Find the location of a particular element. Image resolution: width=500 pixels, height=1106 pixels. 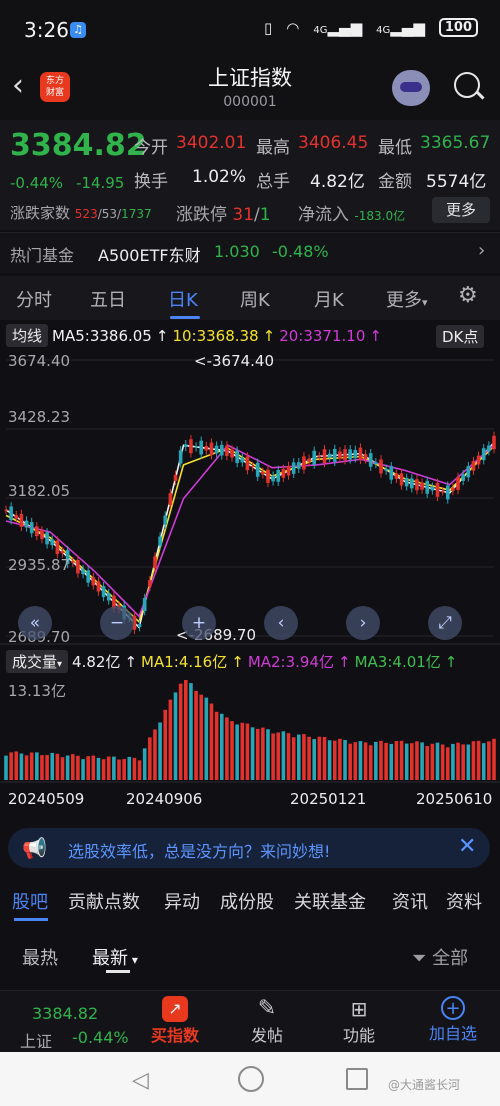

high-value: 3406.45 is located at coordinates (333, 143).